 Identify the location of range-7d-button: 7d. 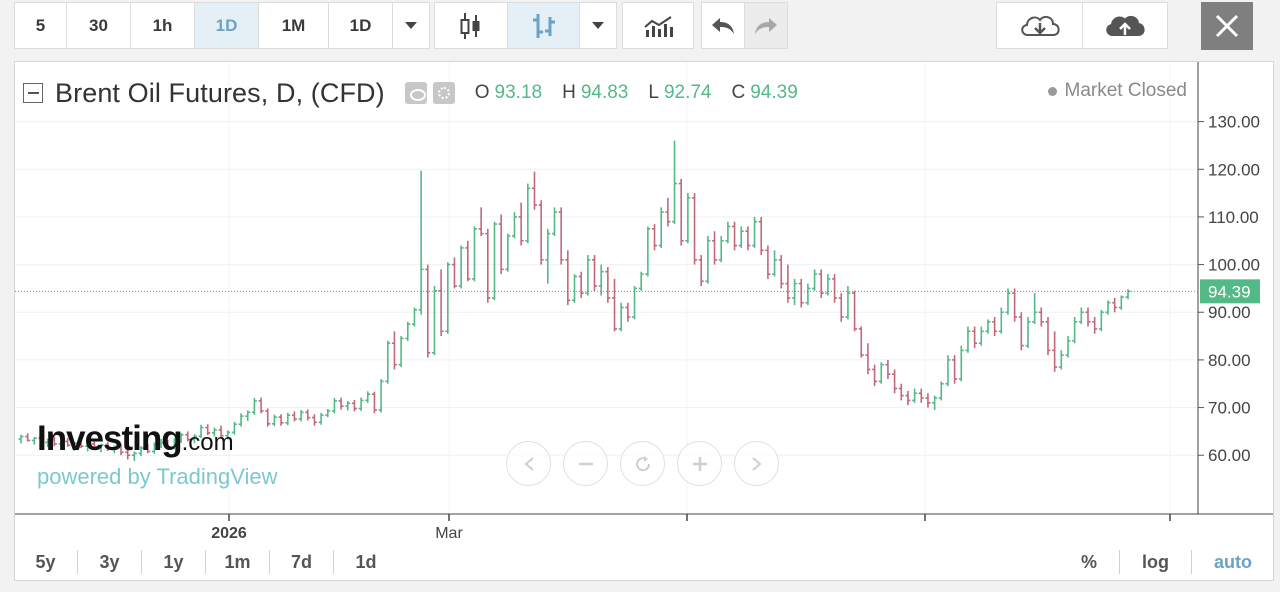
(302, 562).